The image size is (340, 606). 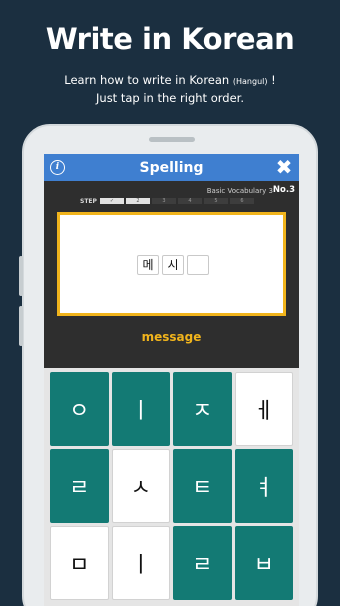 What do you see at coordinates (171, 189) in the screenshot?
I see `meta-row: Basic Vocabulary 3 No.3` at bounding box center [171, 189].